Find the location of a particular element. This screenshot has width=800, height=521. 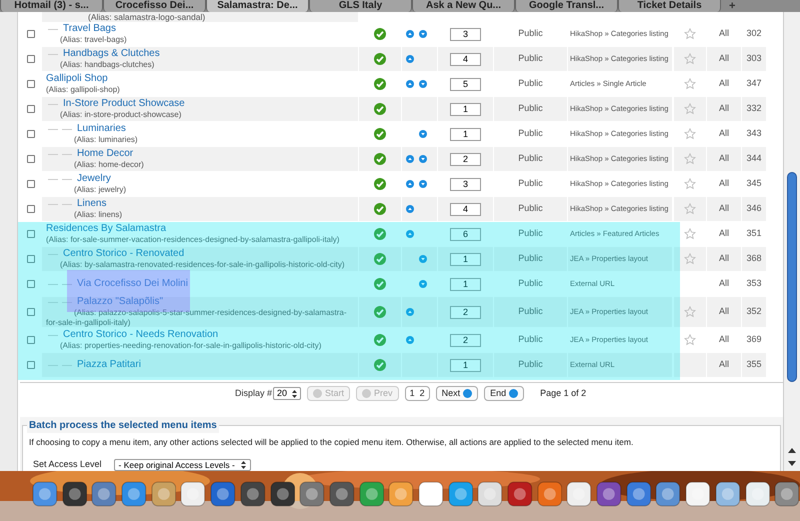

page-link: 2 is located at coordinates (422, 393).